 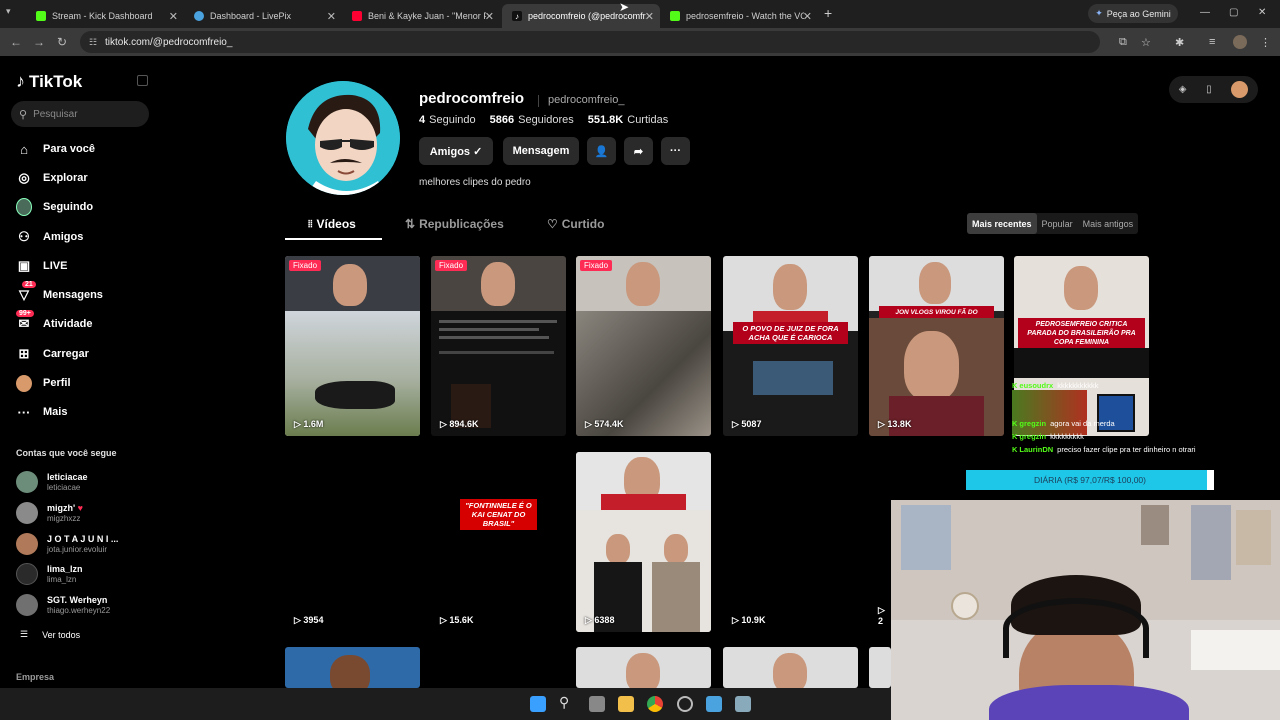 What do you see at coordinates (583, 224) in the screenshot?
I see `tab-label: Curtido` at bounding box center [583, 224].